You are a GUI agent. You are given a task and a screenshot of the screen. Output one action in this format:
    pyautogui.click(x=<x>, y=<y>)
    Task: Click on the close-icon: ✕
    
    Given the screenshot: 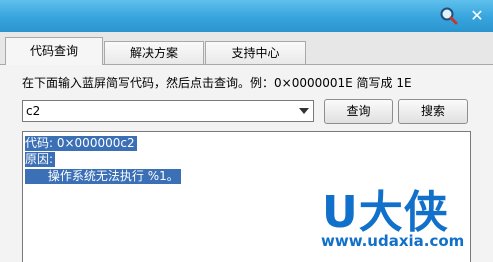 What is the action you would take?
    pyautogui.click(x=477, y=15)
    